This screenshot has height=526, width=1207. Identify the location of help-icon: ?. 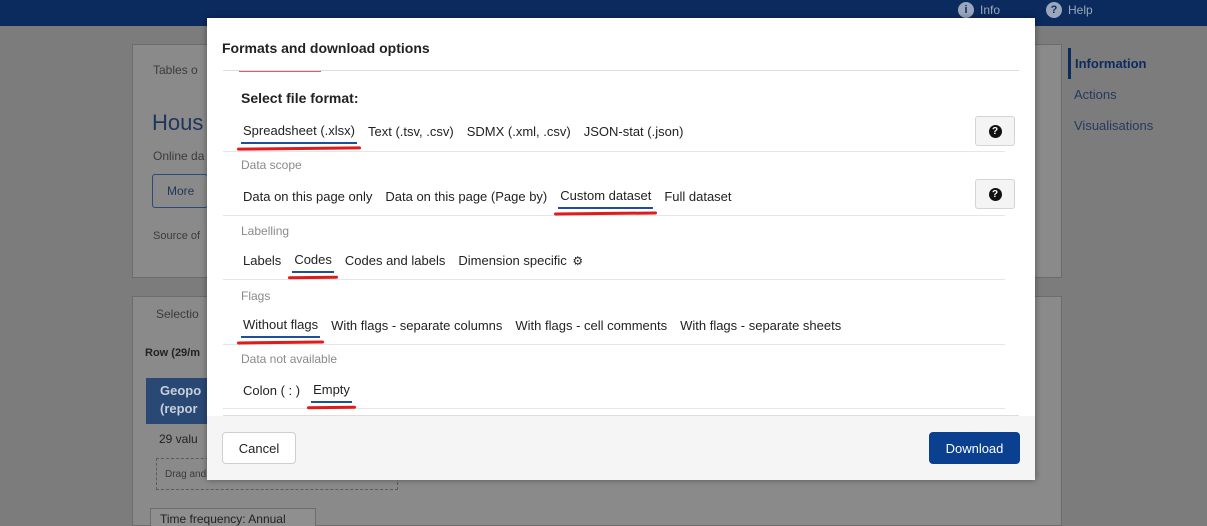
(1054, 10).